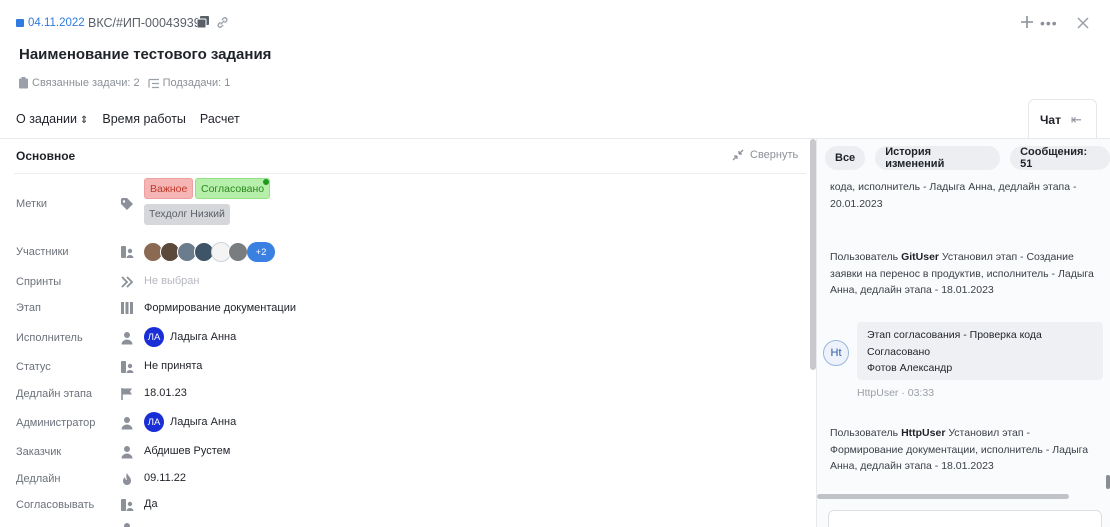  What do you see at coordinates (203, 22) in the screenshot?
I see `copy-icon` at bounding box center [203, 22].